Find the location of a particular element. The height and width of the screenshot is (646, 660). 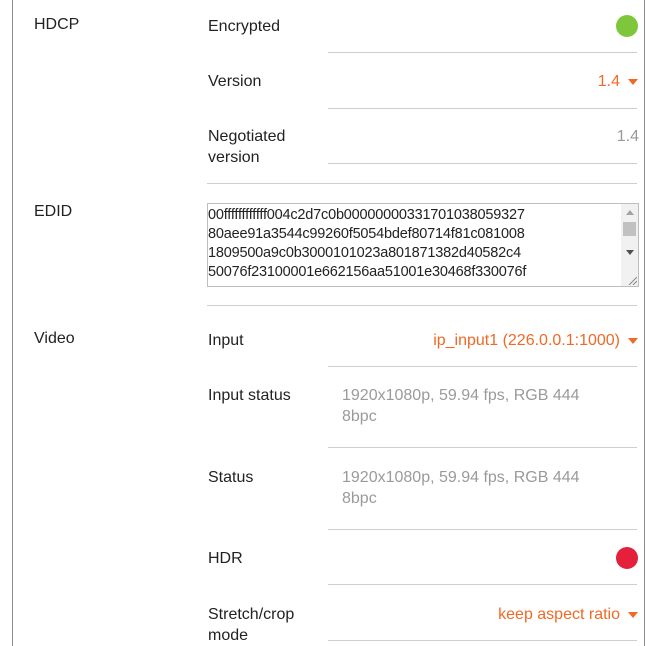

hdr-label: HDR is located at coordinates (225, 558).